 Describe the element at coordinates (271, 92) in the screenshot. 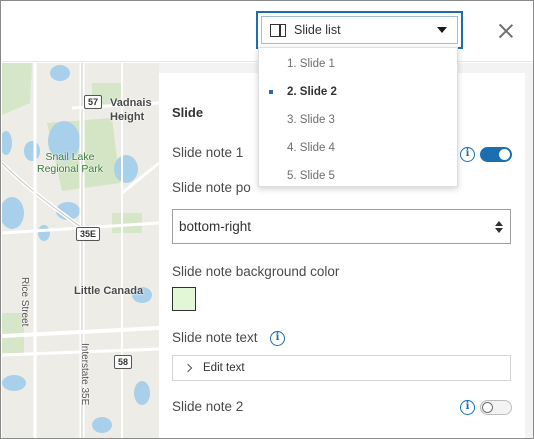

I see `selected-indicator-icon` at that location.